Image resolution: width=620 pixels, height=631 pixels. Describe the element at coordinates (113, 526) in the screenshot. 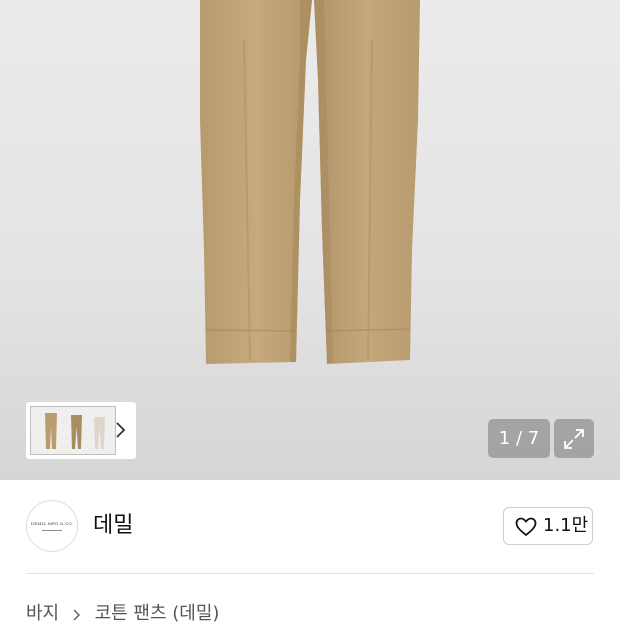

I see `brand-name: 데밀` at that location.